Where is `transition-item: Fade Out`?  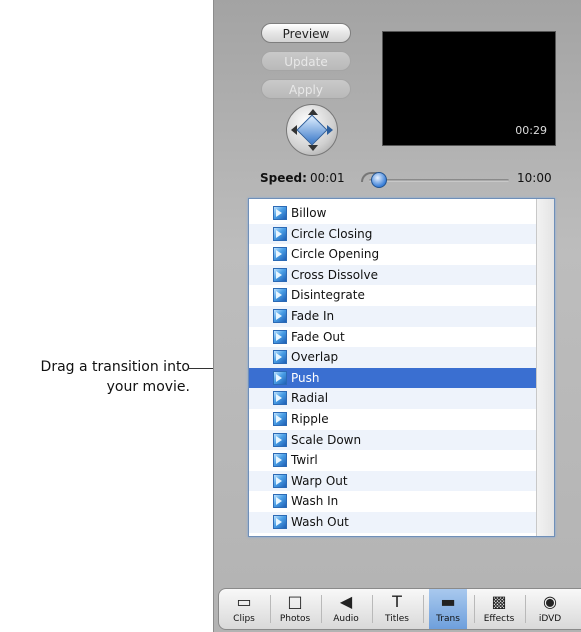
transition-item: Fade Out is located at coordinates (393, 337).